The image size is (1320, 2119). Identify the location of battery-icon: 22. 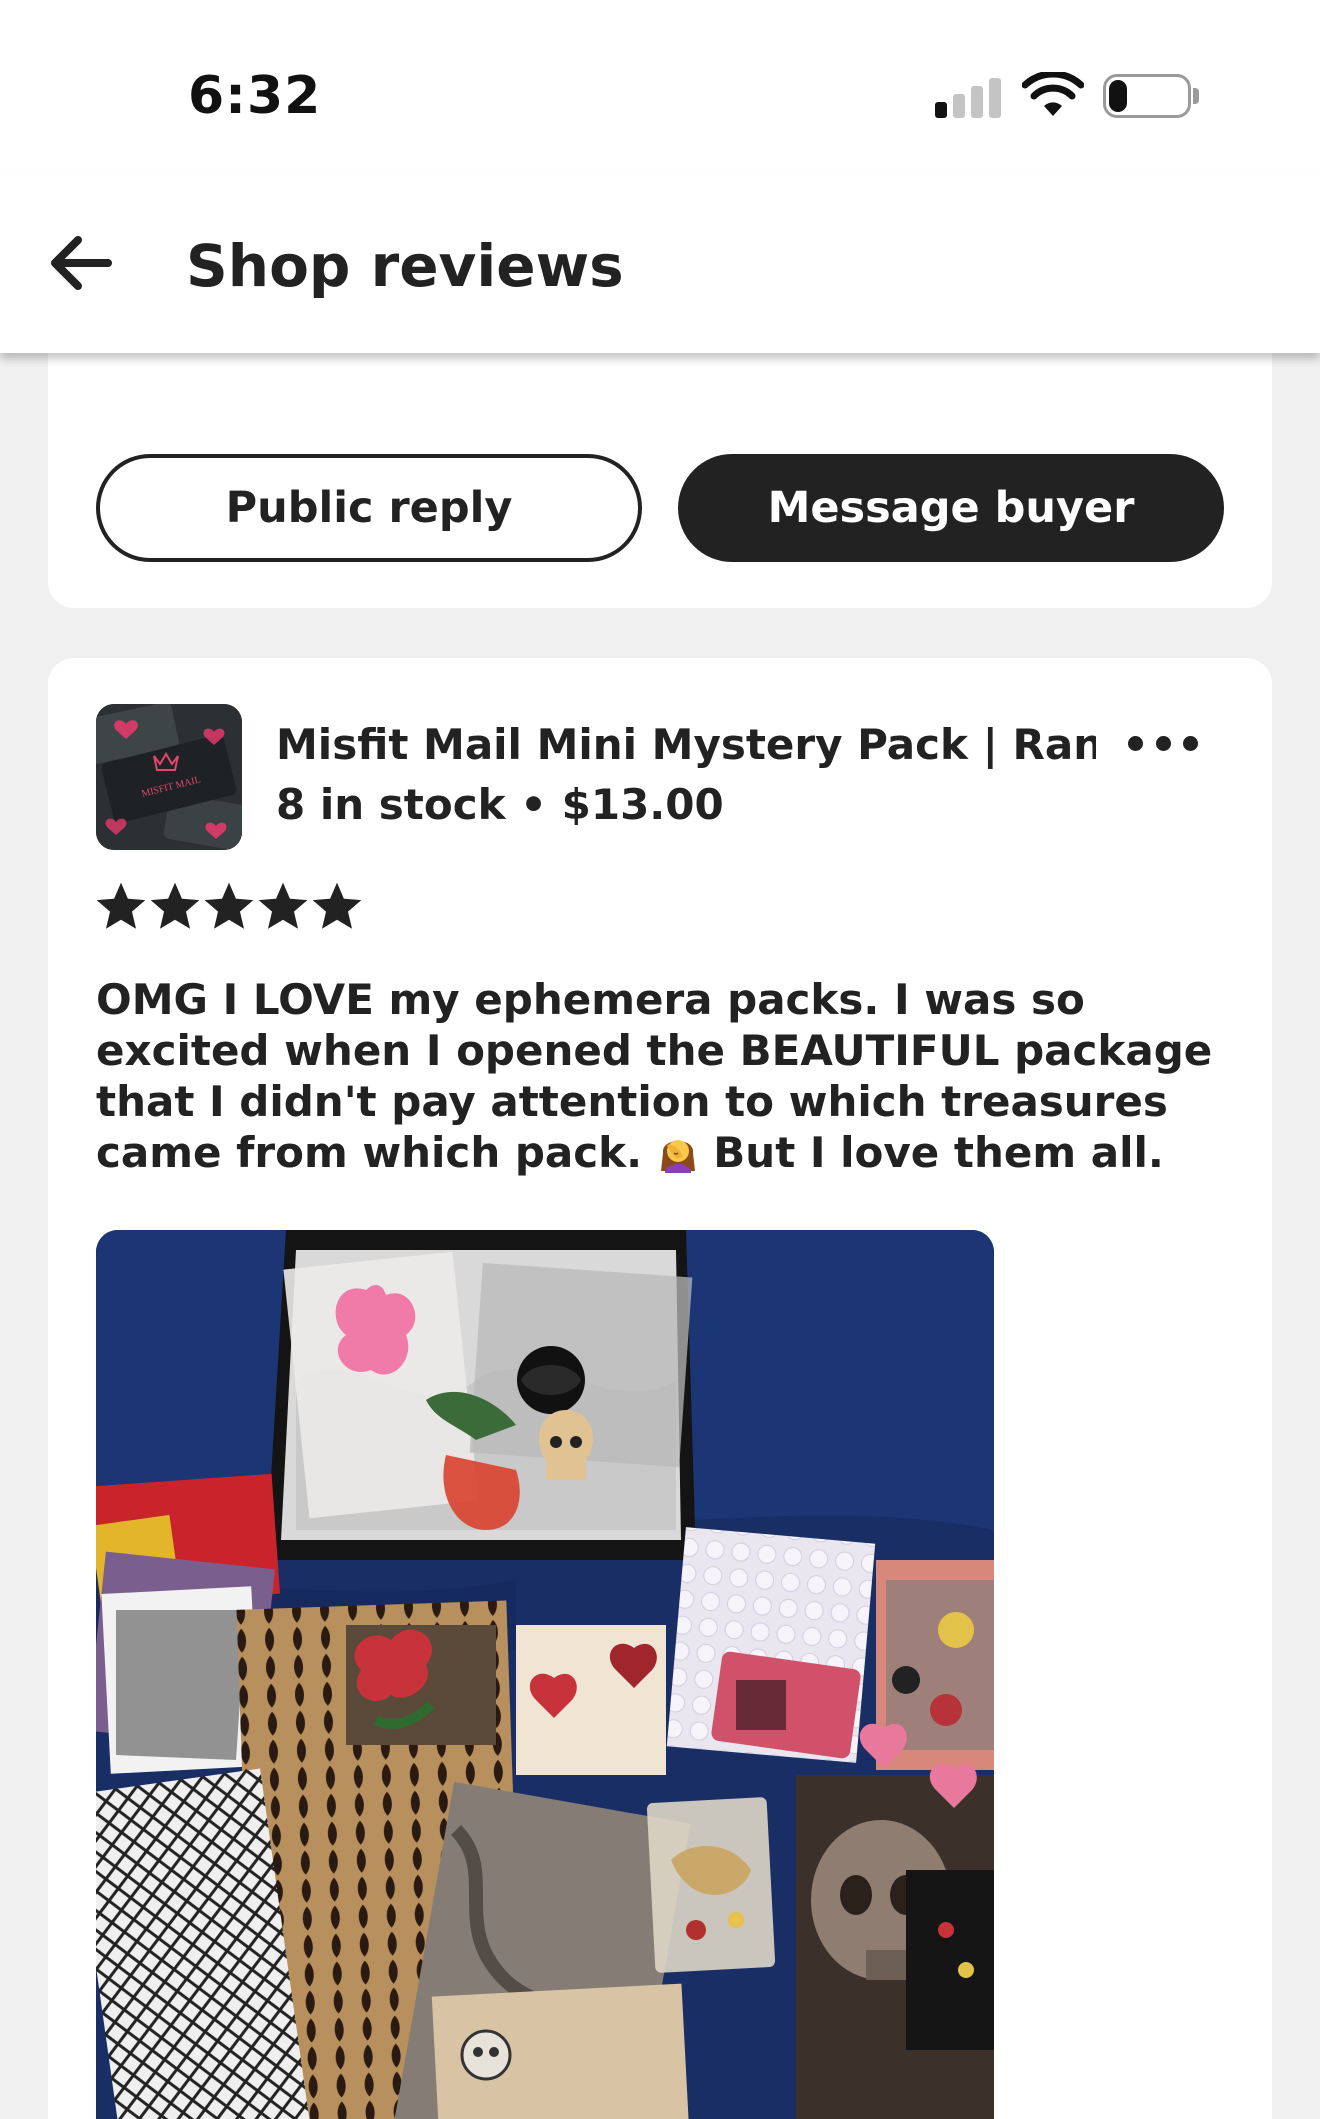
(1147, 96).